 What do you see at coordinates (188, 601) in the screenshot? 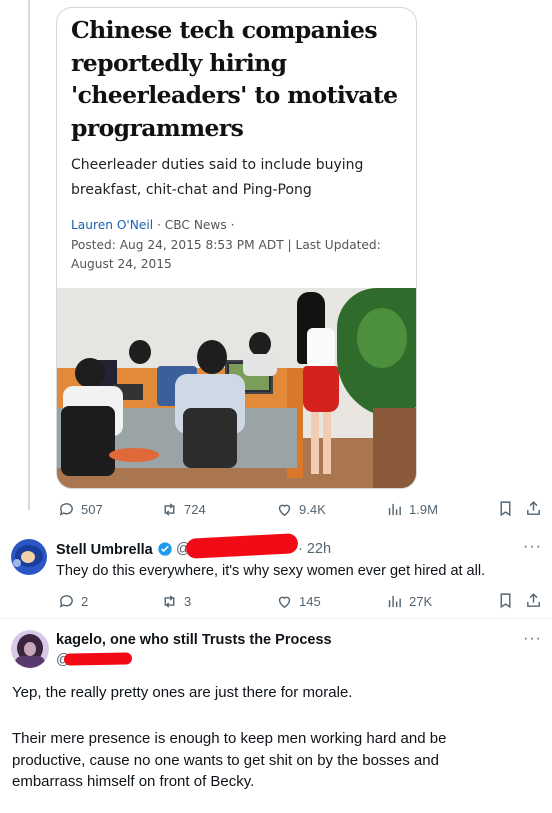
I see `reply1-repost-count: 3` at bounding box center [188, 601].